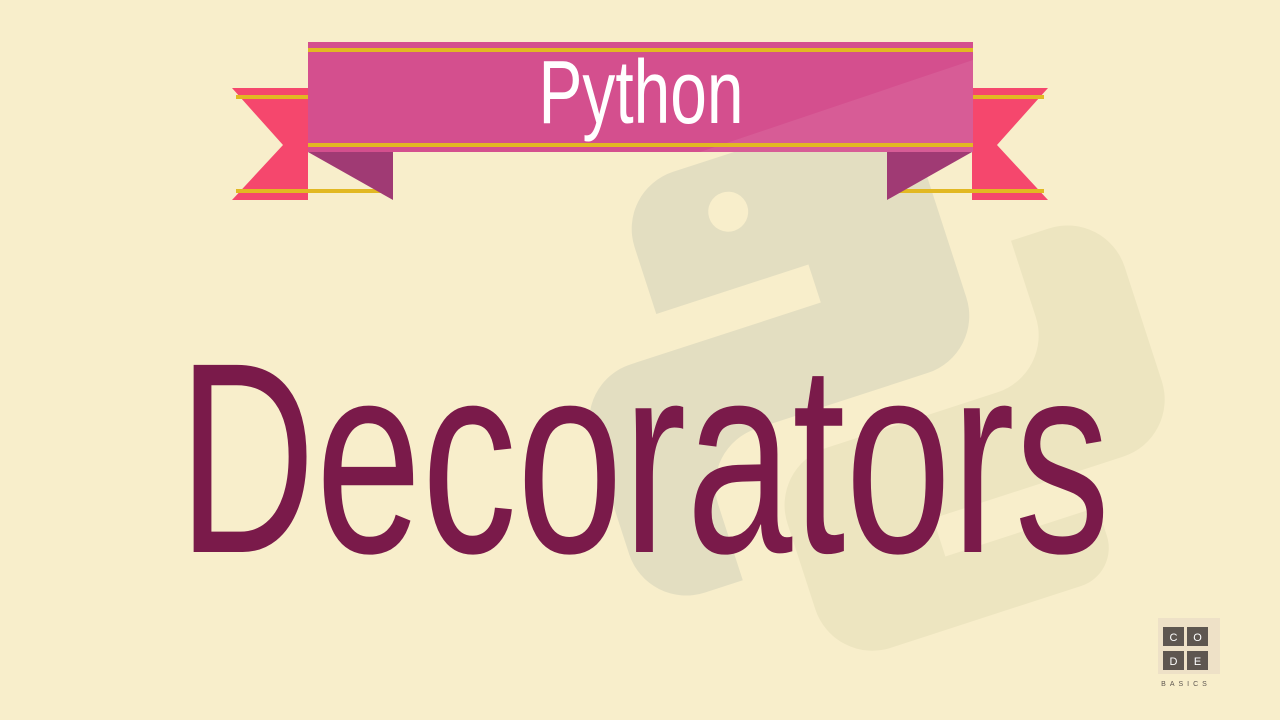  I want to click on ribbon-banner: Python, so click(640, 121).